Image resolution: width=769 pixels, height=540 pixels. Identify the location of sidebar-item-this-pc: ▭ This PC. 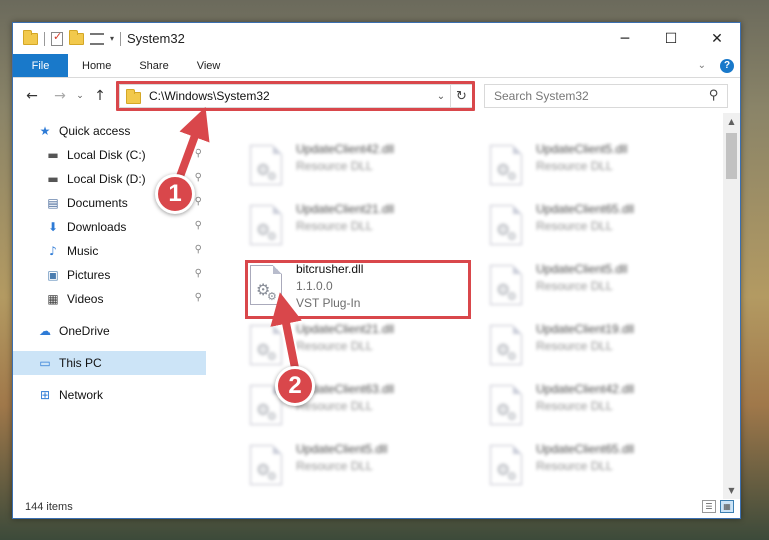
(109, 363).